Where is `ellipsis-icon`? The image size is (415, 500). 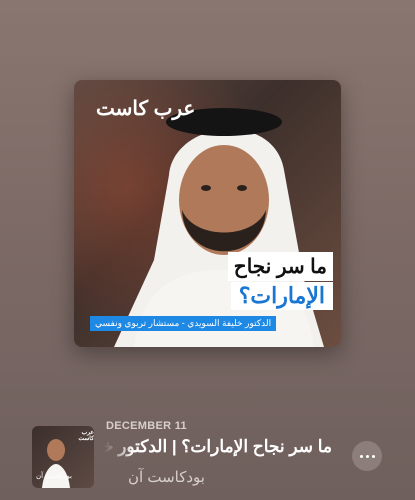 ellipsis-icon is located at coordinates (367, 456).